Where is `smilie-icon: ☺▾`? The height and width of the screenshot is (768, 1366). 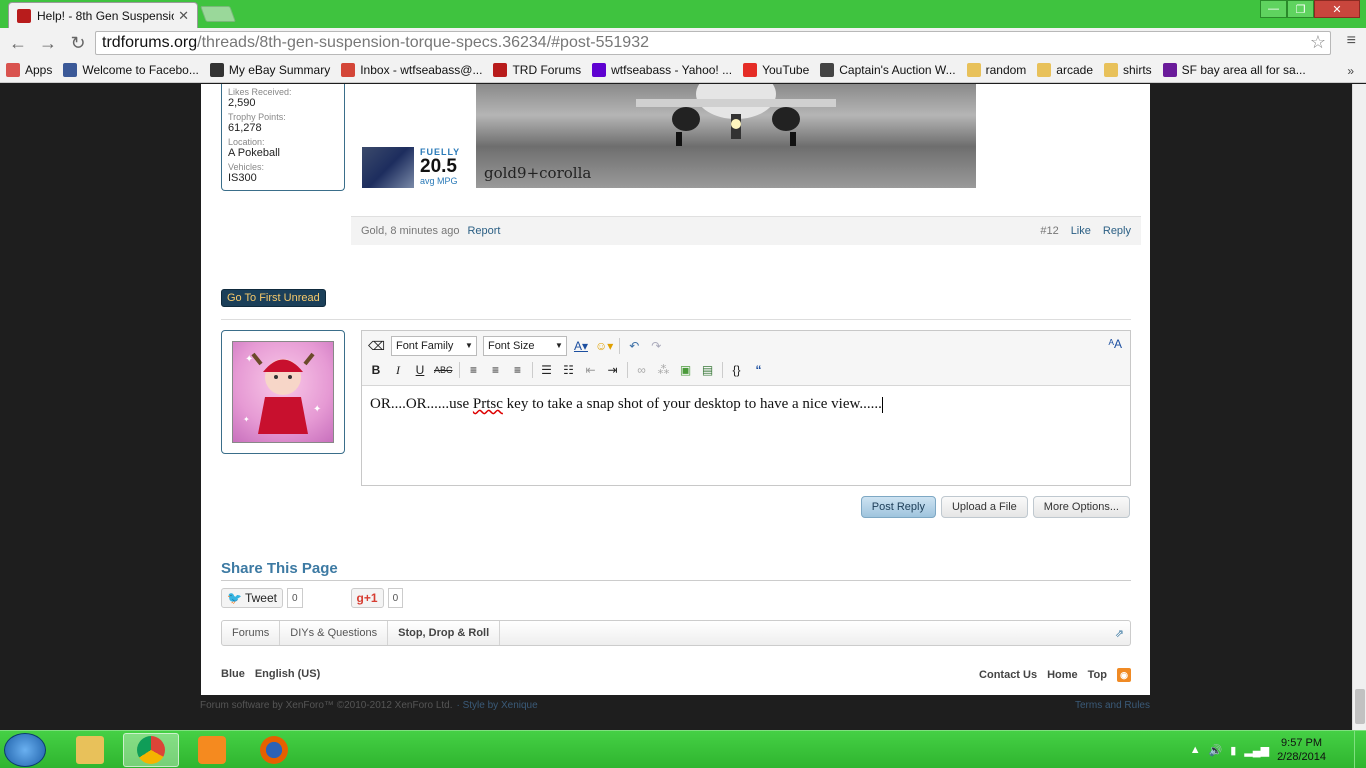 smilie-icon: ☺▾ is located at coordinates (604, 346).